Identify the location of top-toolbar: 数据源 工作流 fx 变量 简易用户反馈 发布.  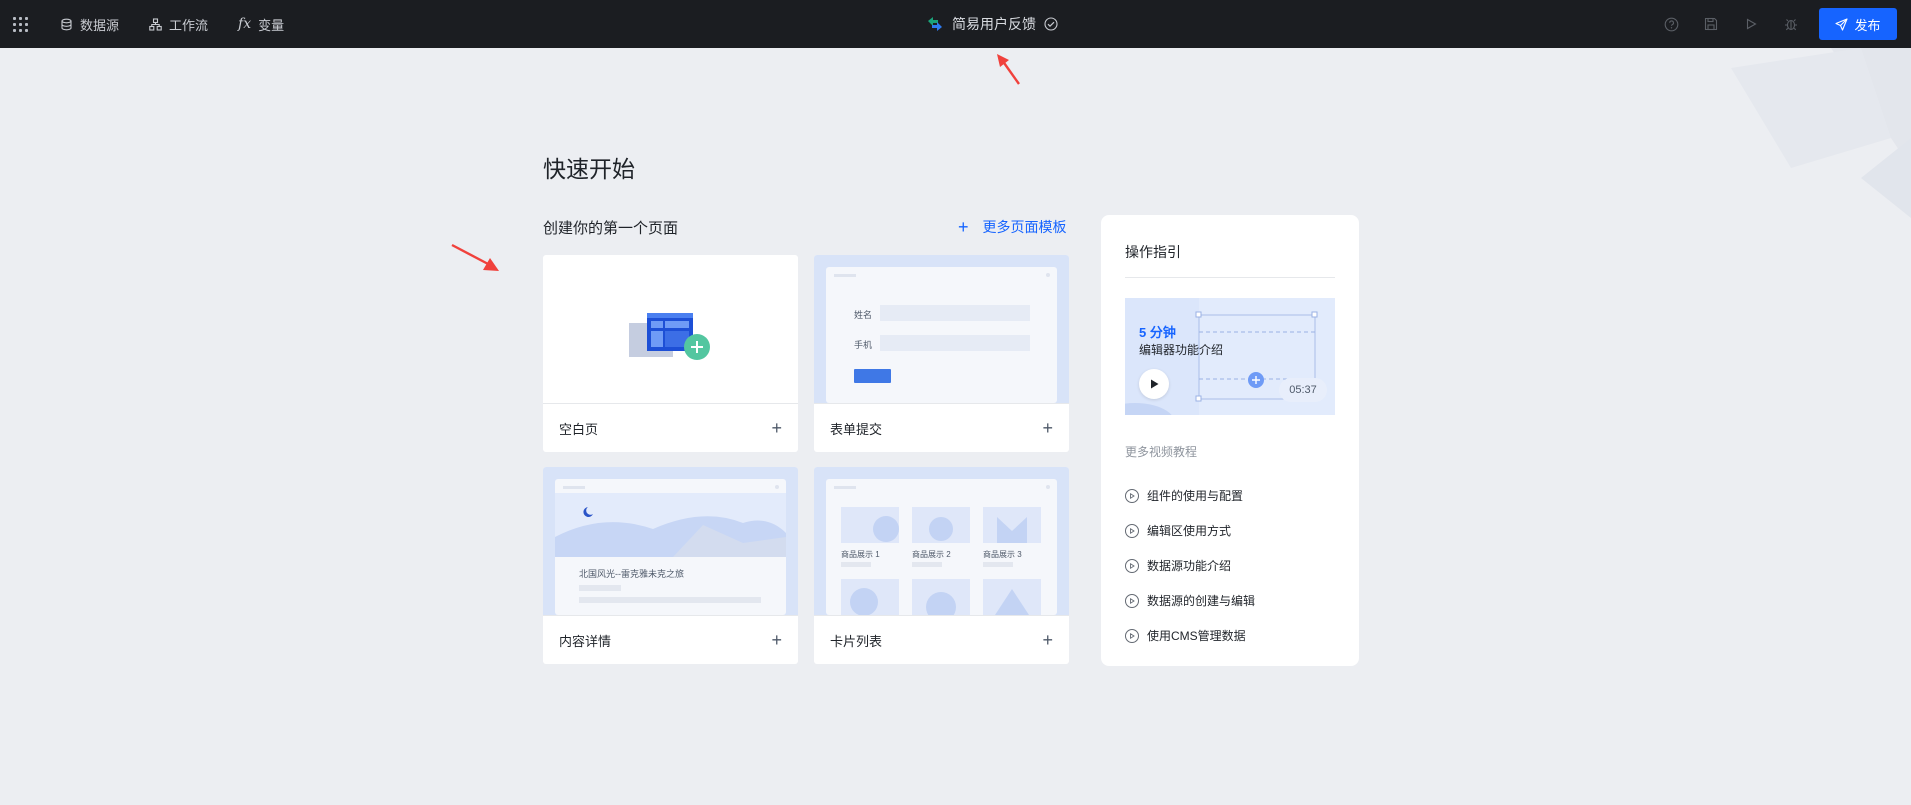
(955, 24).